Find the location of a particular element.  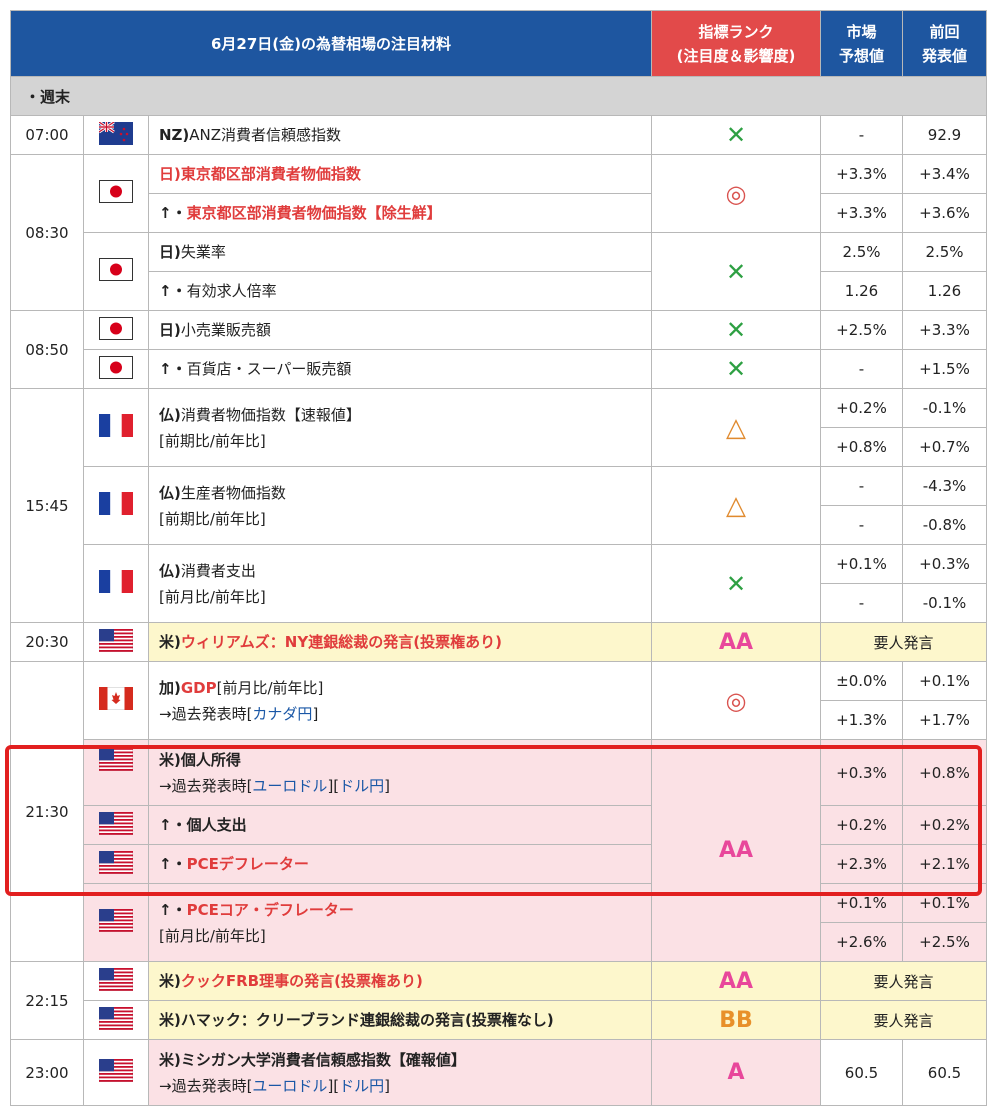

forecast-cell: +0.8% is located at coordinates (861, 447).